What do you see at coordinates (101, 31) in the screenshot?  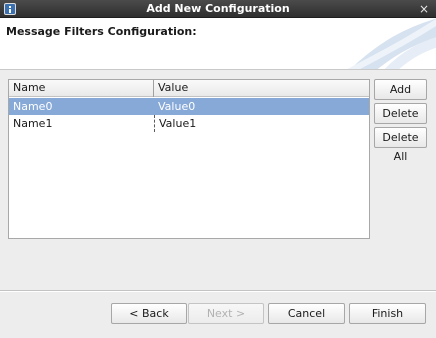 I see `page-title: Message Filters Configuration:` at bounding box center [101, 31].